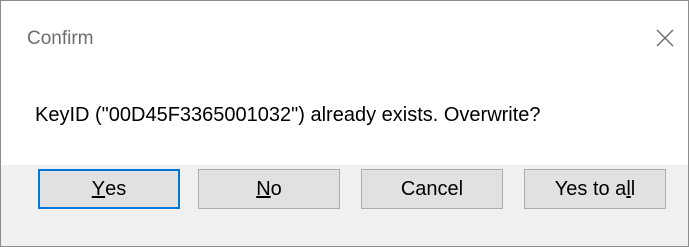  What do you see at coordinates (590, 188) in the screenshot?
I see `yes-to-all-label-before: Yes to a` at bounding box center [590, 188].